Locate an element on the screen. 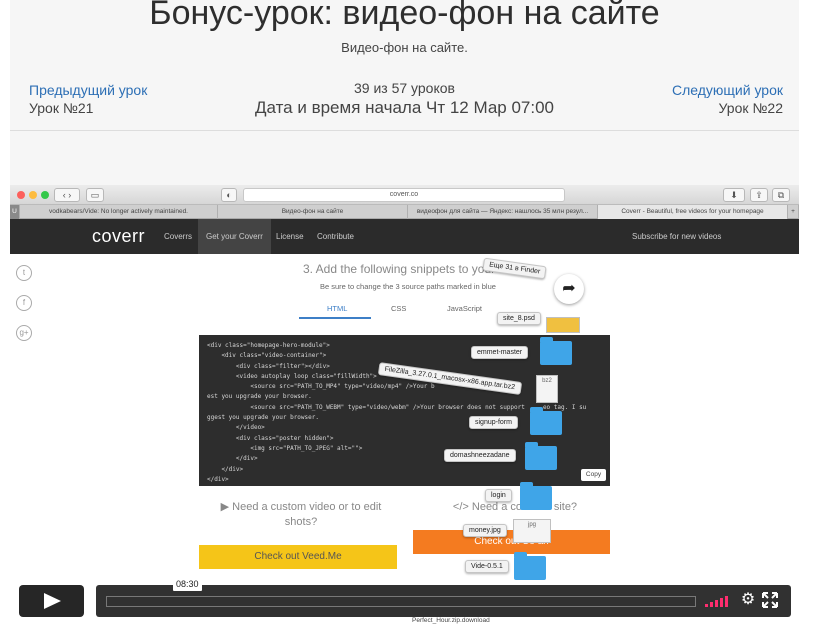  pinned-tab-icon: U is located at coordinates (15, 212).